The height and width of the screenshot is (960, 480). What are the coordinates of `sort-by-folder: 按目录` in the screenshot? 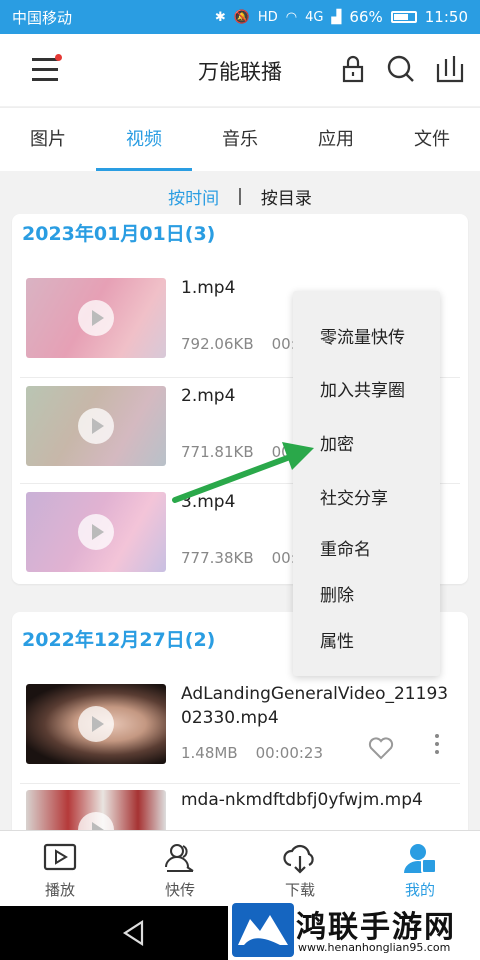 It's located at (286, 196).